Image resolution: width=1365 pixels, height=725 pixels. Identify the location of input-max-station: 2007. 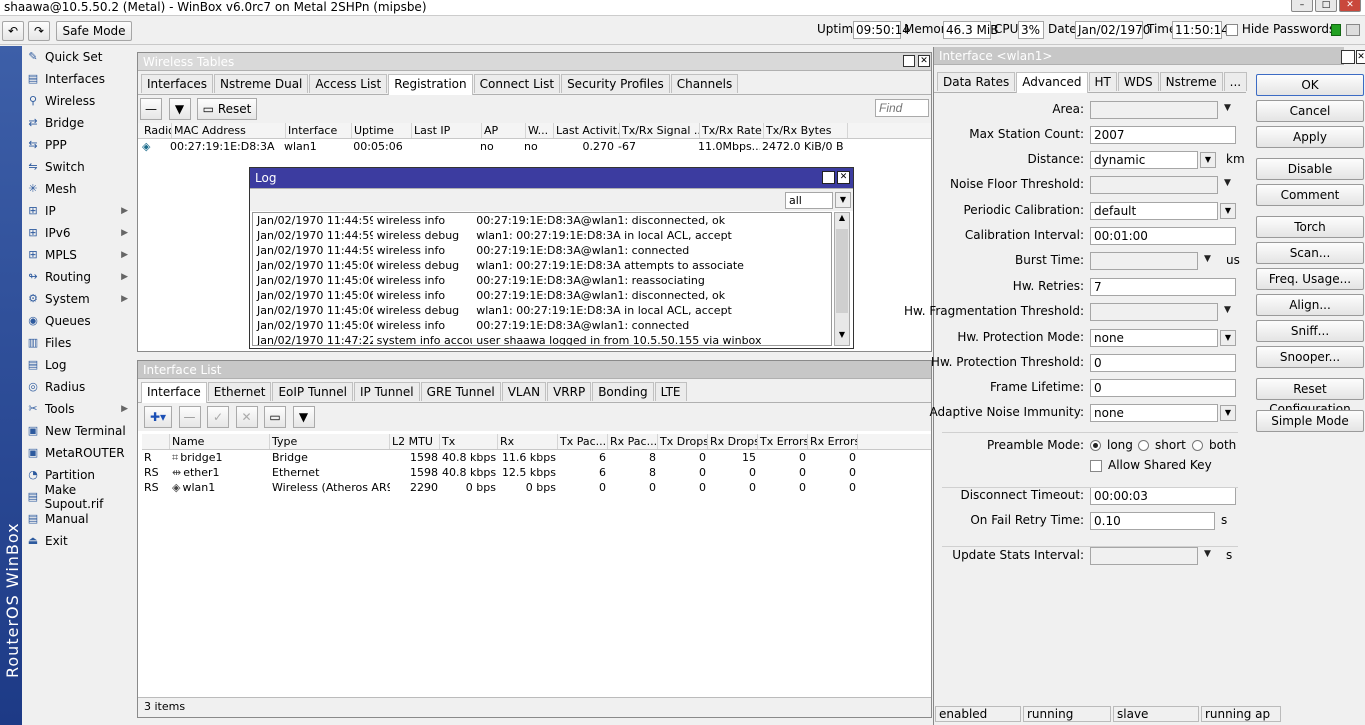
(1163, 135).